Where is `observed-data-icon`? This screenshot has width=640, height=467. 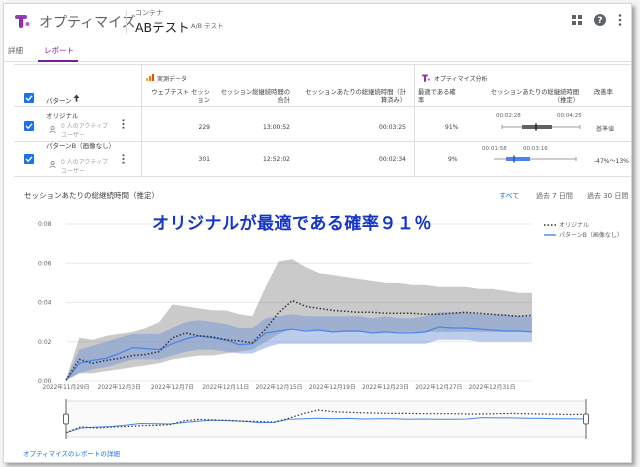
observed-data-icon is located at coordinates (150, 77).